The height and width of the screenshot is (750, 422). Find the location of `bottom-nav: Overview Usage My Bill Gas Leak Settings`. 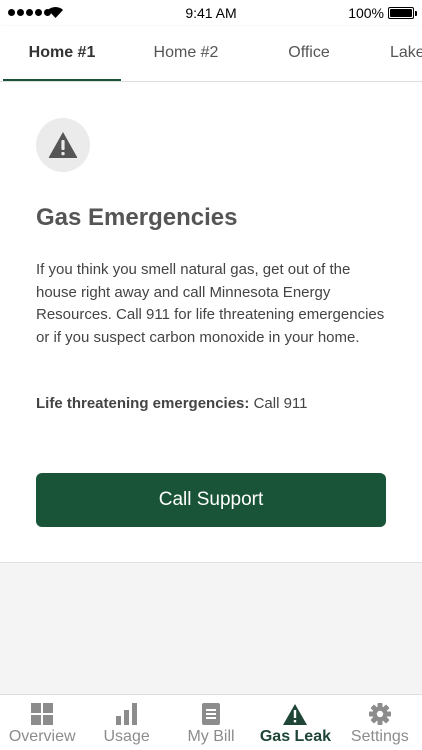

bottom-nav: Overview Usage My Bill Gas Leak Settings is located at coordinates (211, 722).